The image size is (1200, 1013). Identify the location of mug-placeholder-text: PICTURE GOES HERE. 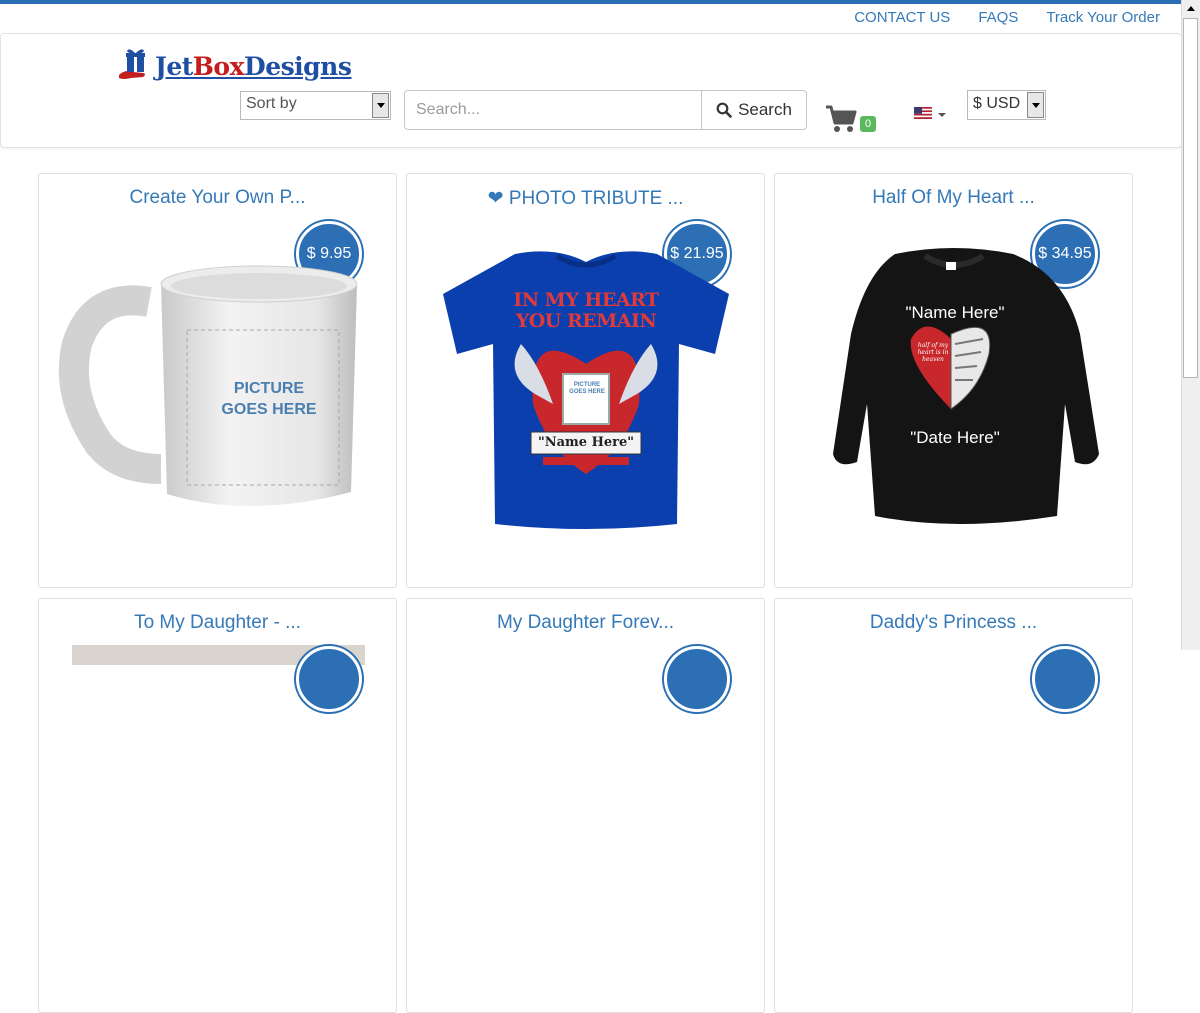
(269, 399).